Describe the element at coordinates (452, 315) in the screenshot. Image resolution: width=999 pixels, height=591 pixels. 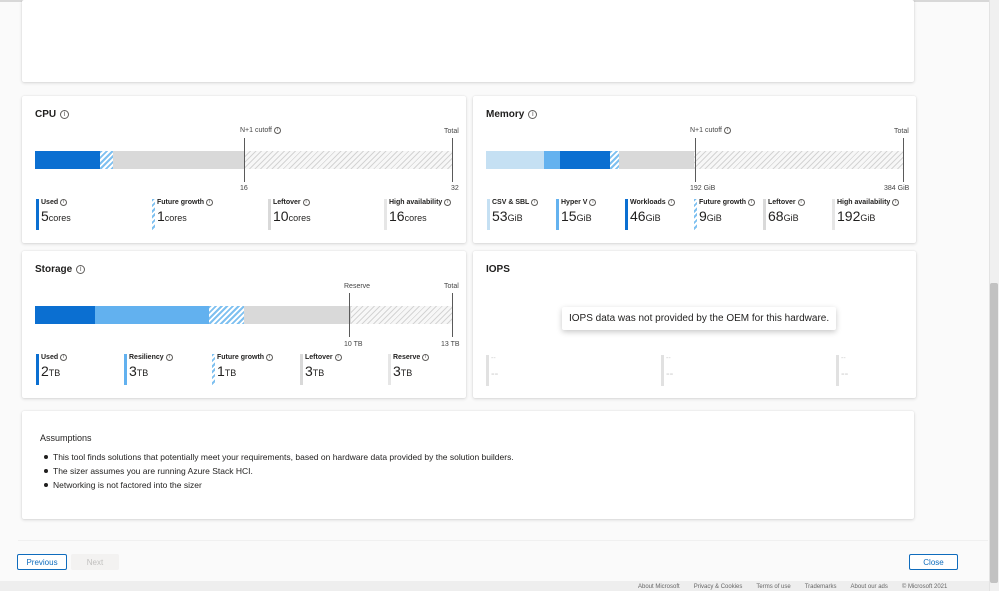
I see `storage-total-marker` at that location.